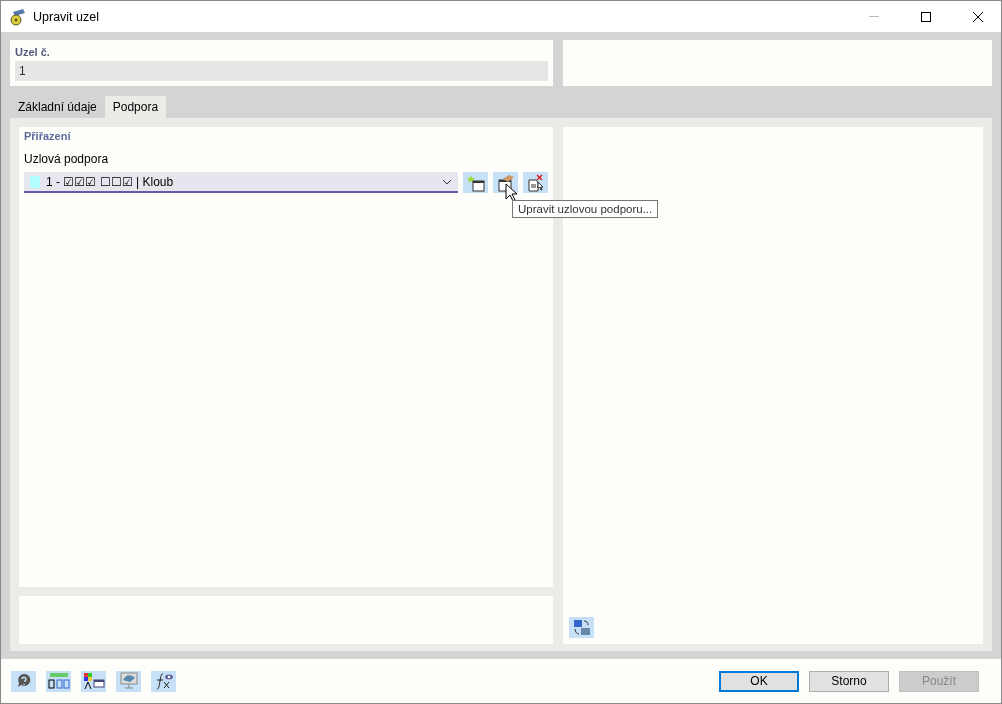  I want to click on monitor-icon, so click(128, 681).